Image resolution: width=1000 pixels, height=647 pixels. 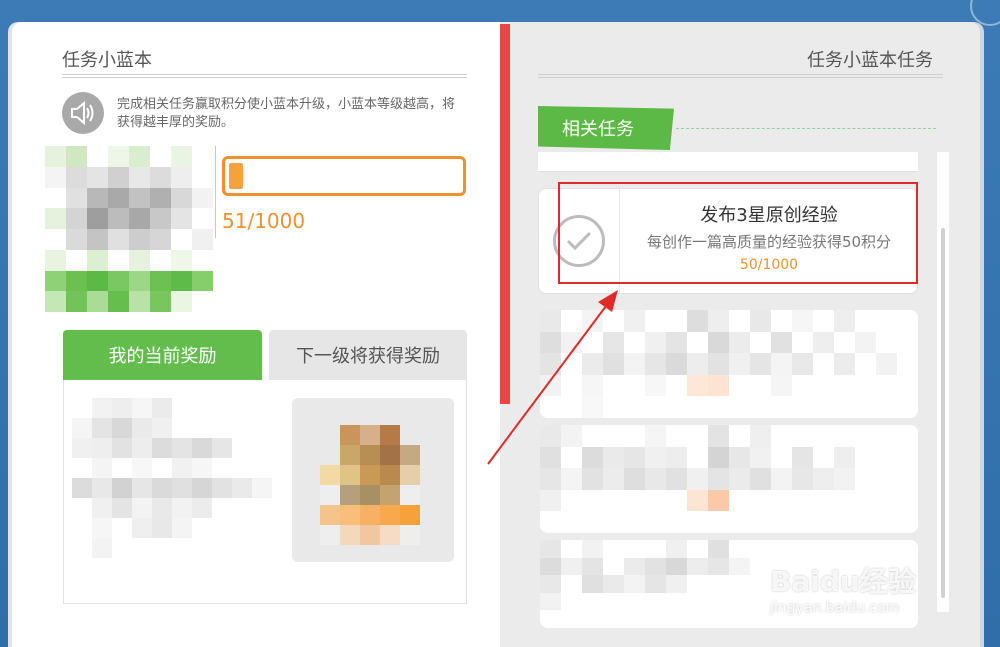 What do you see at coordinates (215, 192) in the screenshot?
I see `avatar-divider` at bounding box center [215, 192].